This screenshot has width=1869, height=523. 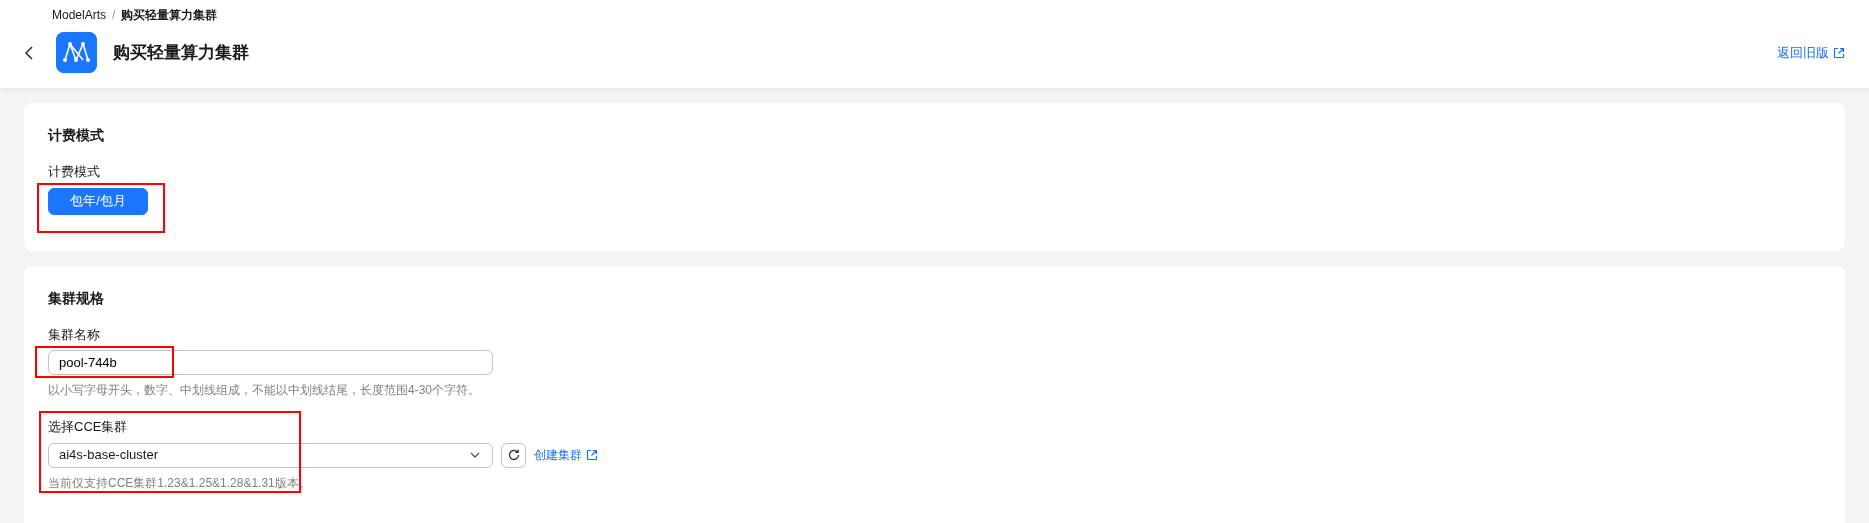 I want to click on refresh-icon, so click(x=513, y=455).